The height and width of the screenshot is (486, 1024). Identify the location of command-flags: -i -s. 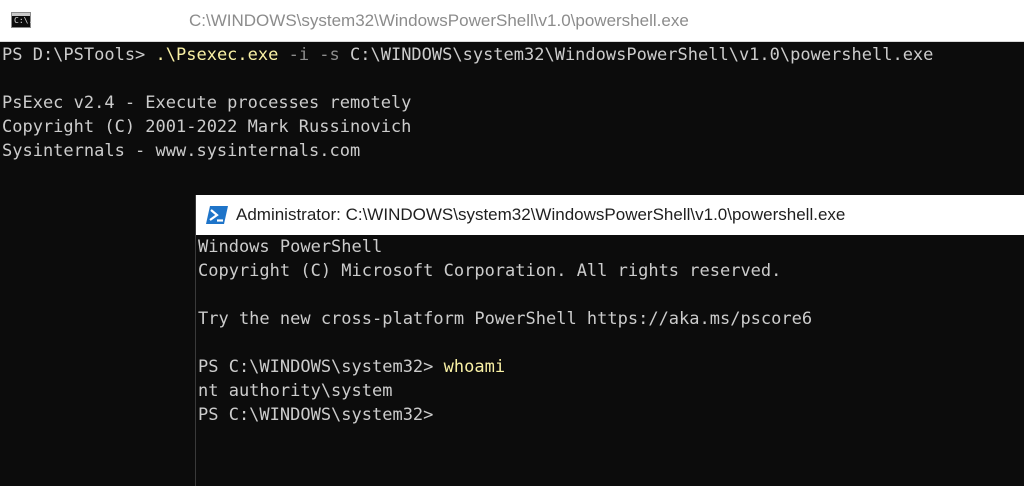
(314, 55).